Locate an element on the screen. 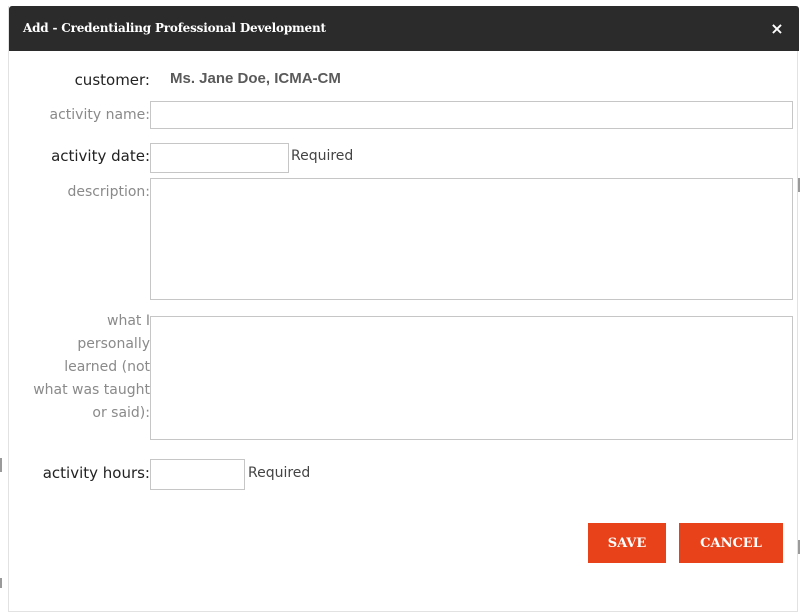  learned-label-line: what was taught is located at coordinates (91, 390).